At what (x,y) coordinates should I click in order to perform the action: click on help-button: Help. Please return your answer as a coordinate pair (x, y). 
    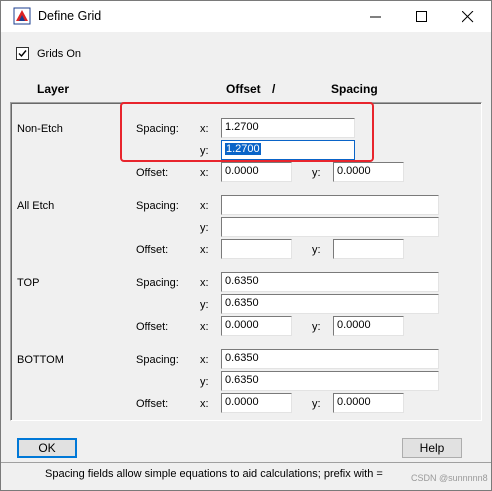
    Looking at the image, I should click on (432, 448).